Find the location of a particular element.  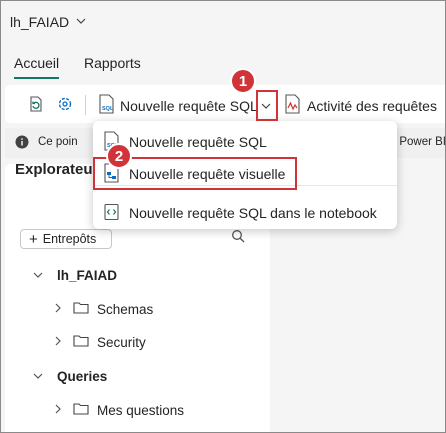

menu-item-new-sql-query: SQL Nouvelle requête SQL is located at coordinates (245, 142).